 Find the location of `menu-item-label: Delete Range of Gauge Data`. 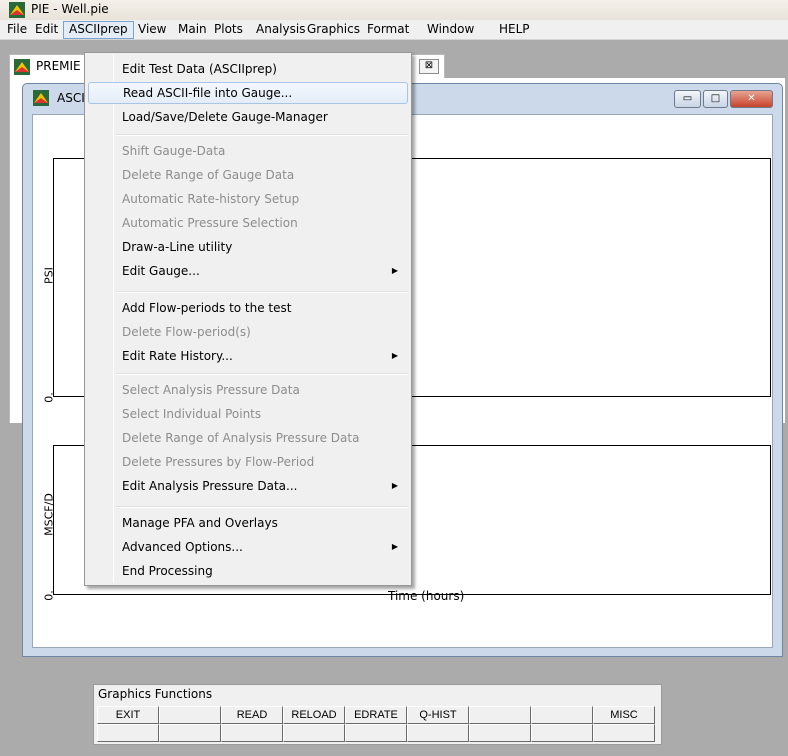

menu-item-label: Delete Range of Gauge Data is located at coordinates (208, 175).